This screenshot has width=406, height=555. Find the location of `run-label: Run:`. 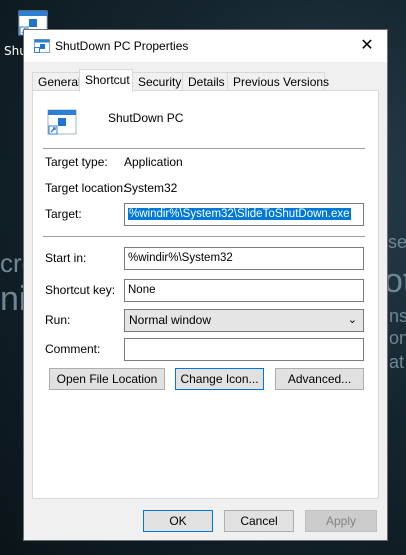

run-label: Run: is located at coordinates (58, 320).